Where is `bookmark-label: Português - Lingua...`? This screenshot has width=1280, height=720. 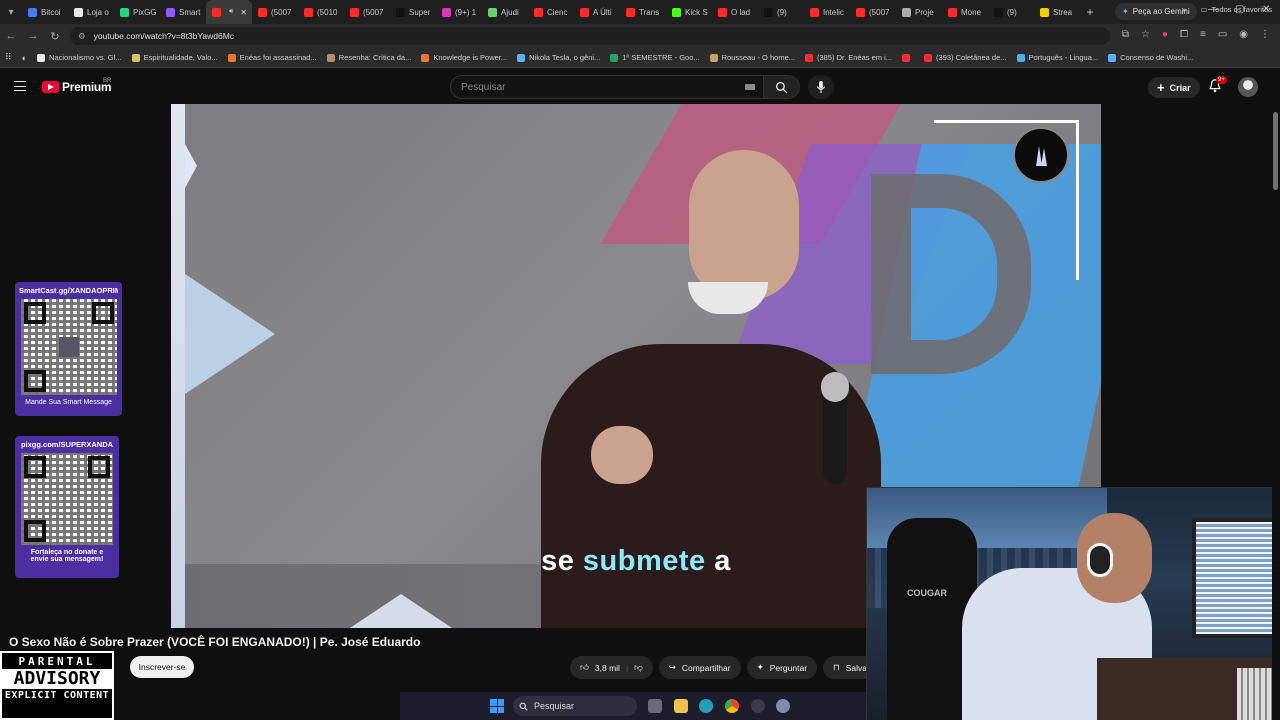 bookmark-label: Português - Lingua... is located at coordinates (1063, 57).